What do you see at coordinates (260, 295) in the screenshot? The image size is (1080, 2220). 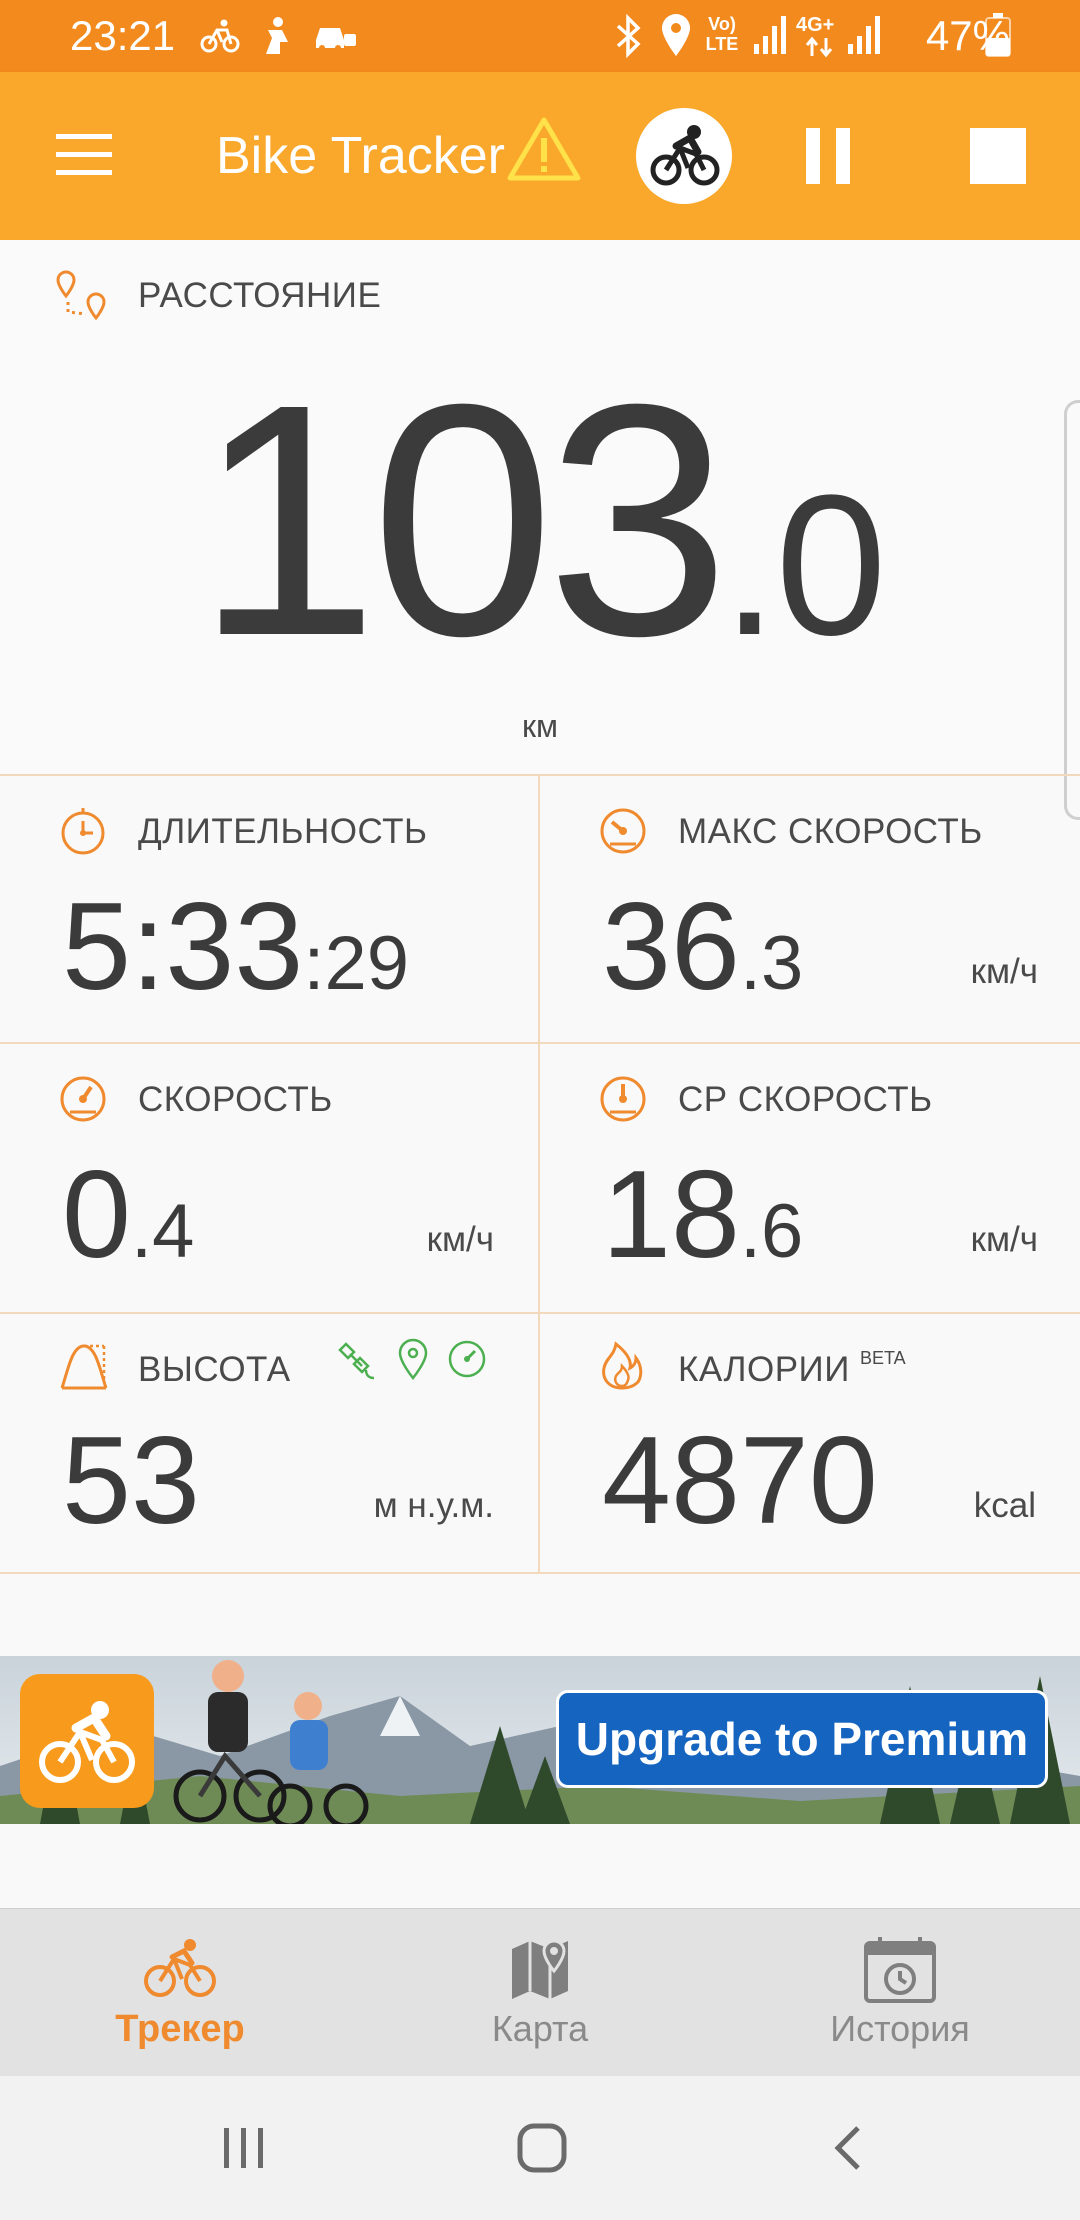 I see `distance-label: РАССТОЯНИЕ` at bounding box center [260, 295].